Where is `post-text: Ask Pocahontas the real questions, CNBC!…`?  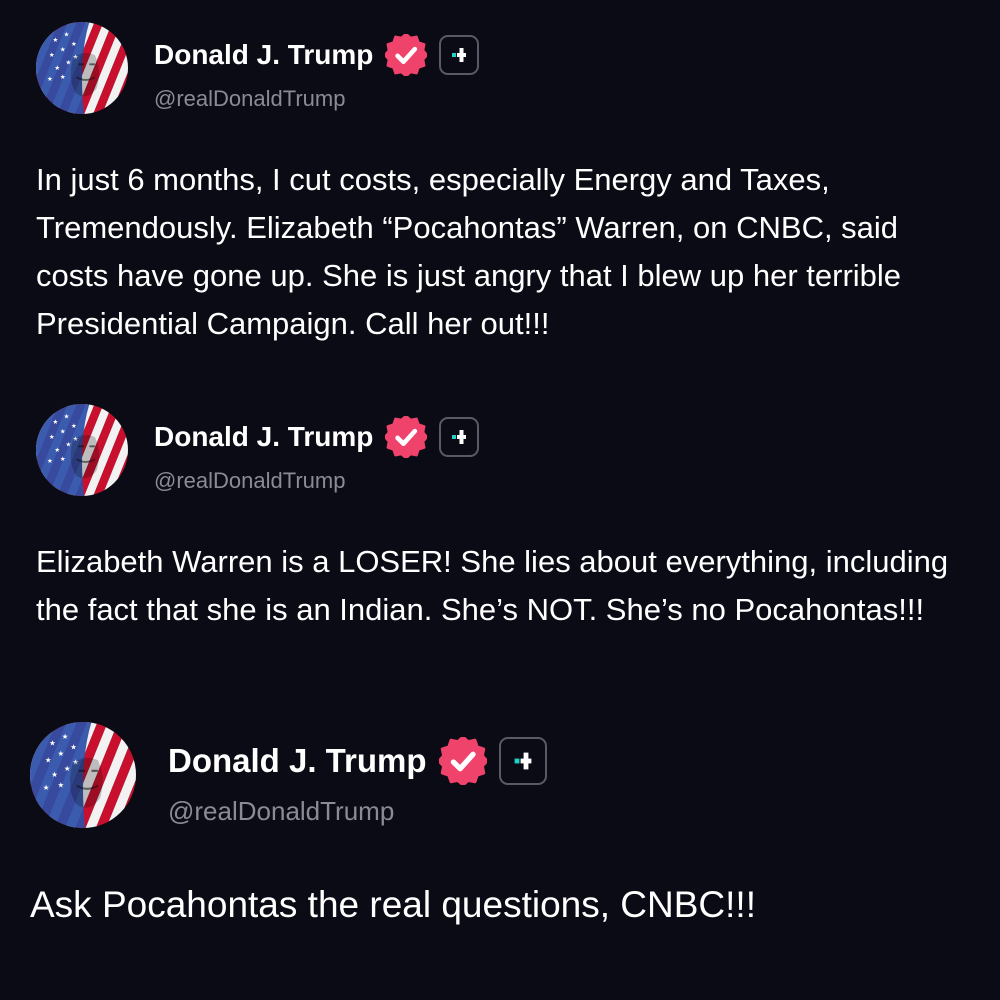
post-text: Ask Pocahontas the real questions, CNBC!… is located at coordinates (393, 904).